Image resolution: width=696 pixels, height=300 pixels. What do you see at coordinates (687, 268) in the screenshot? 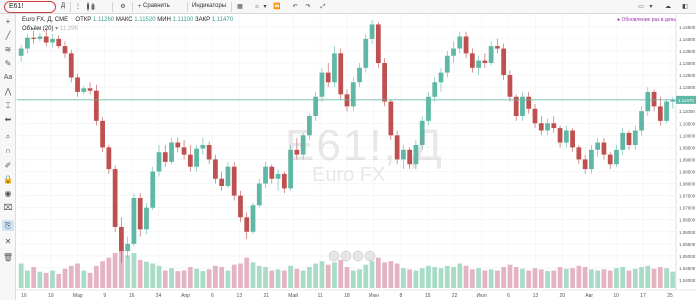
I see `price-tick-label: 1.04500` at bounding box center [687, 268].